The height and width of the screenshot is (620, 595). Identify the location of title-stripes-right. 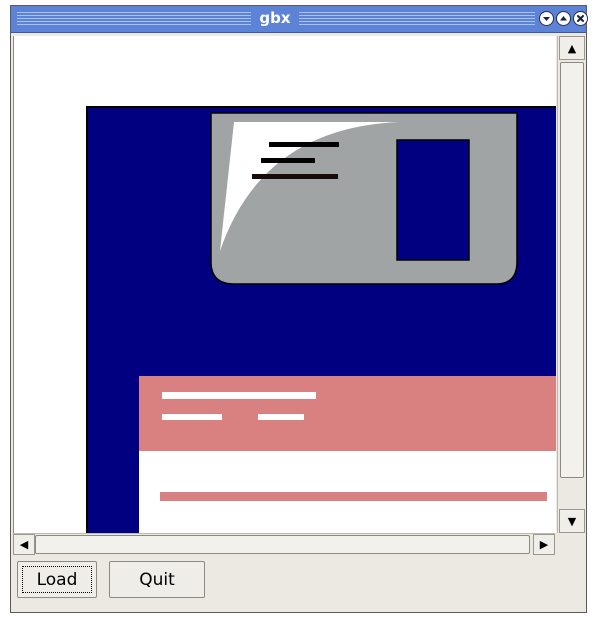
(417, 18).